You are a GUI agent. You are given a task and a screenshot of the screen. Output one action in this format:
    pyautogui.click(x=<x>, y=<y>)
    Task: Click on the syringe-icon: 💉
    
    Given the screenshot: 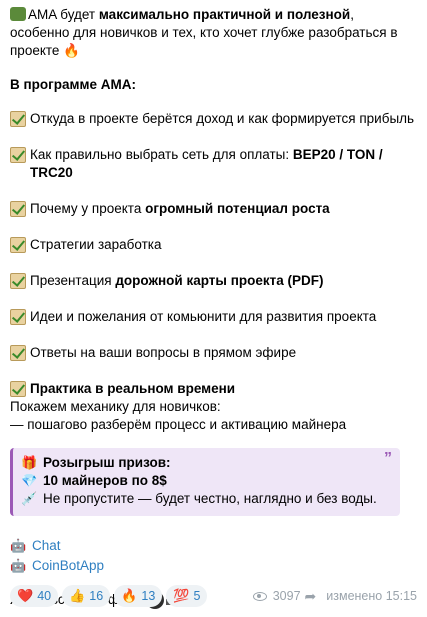 What is the action you would take?
    pyautogui.click(x=29, y=498)
    